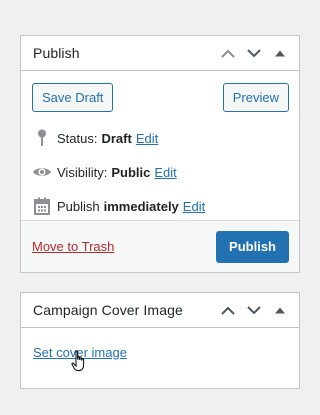 The image size is (320, 415). Describe the element at coordinates (77, 138) in the screenshot. I see `status-label: Status:` at that location.